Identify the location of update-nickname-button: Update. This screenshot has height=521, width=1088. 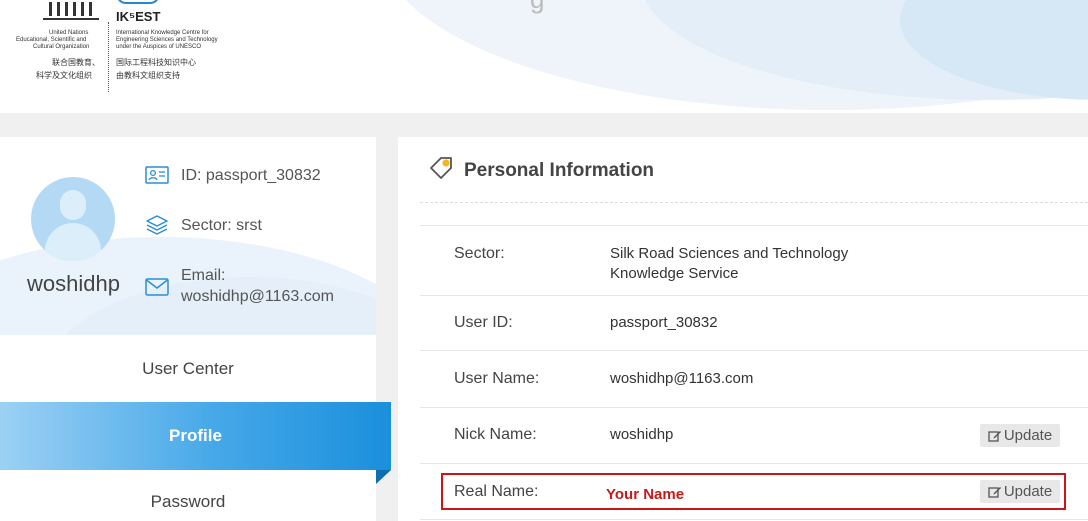
(1020, 435).